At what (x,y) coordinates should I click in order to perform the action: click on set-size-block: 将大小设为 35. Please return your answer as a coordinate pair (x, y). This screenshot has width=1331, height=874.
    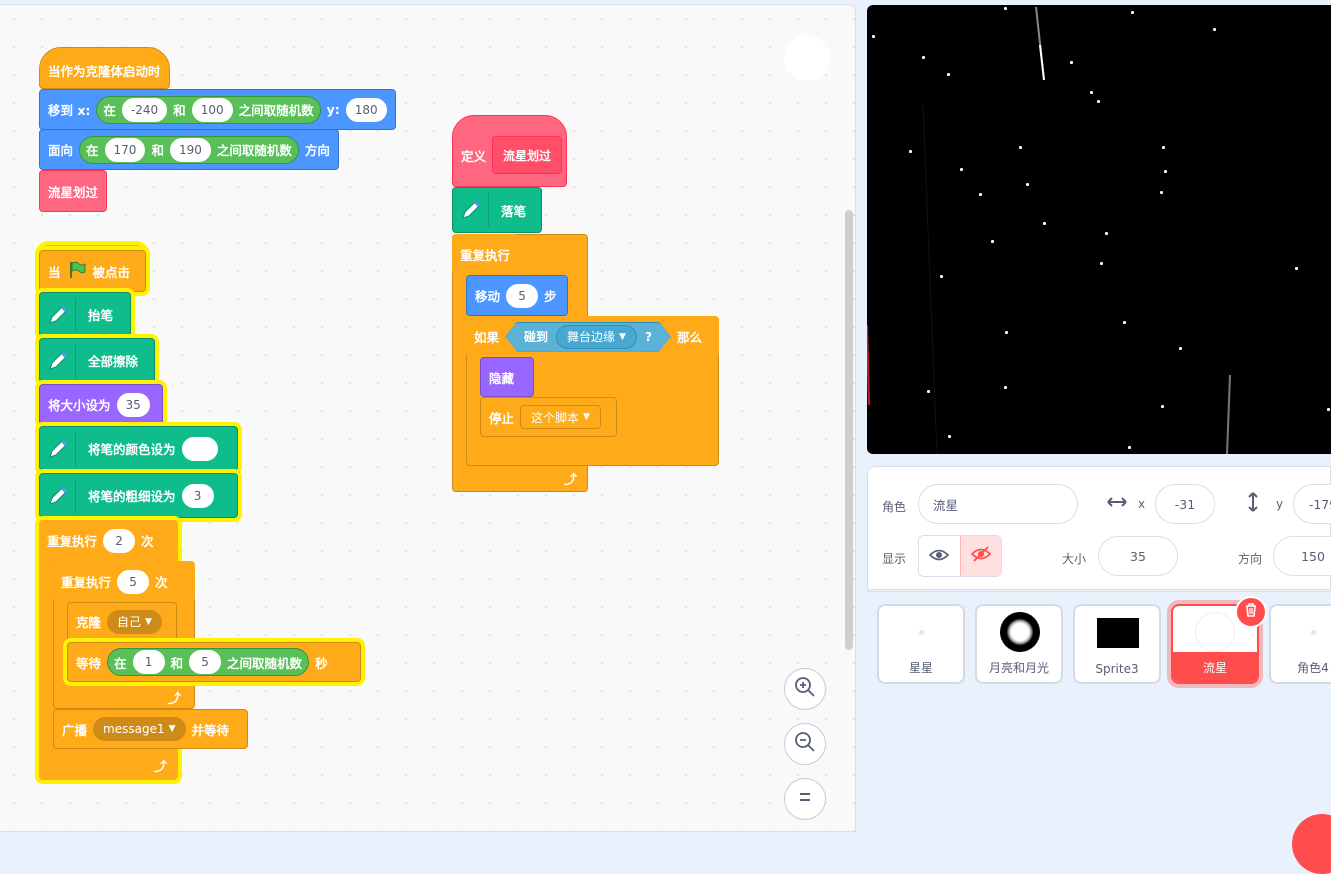
    Looking at the image, I should click on (101, 404).